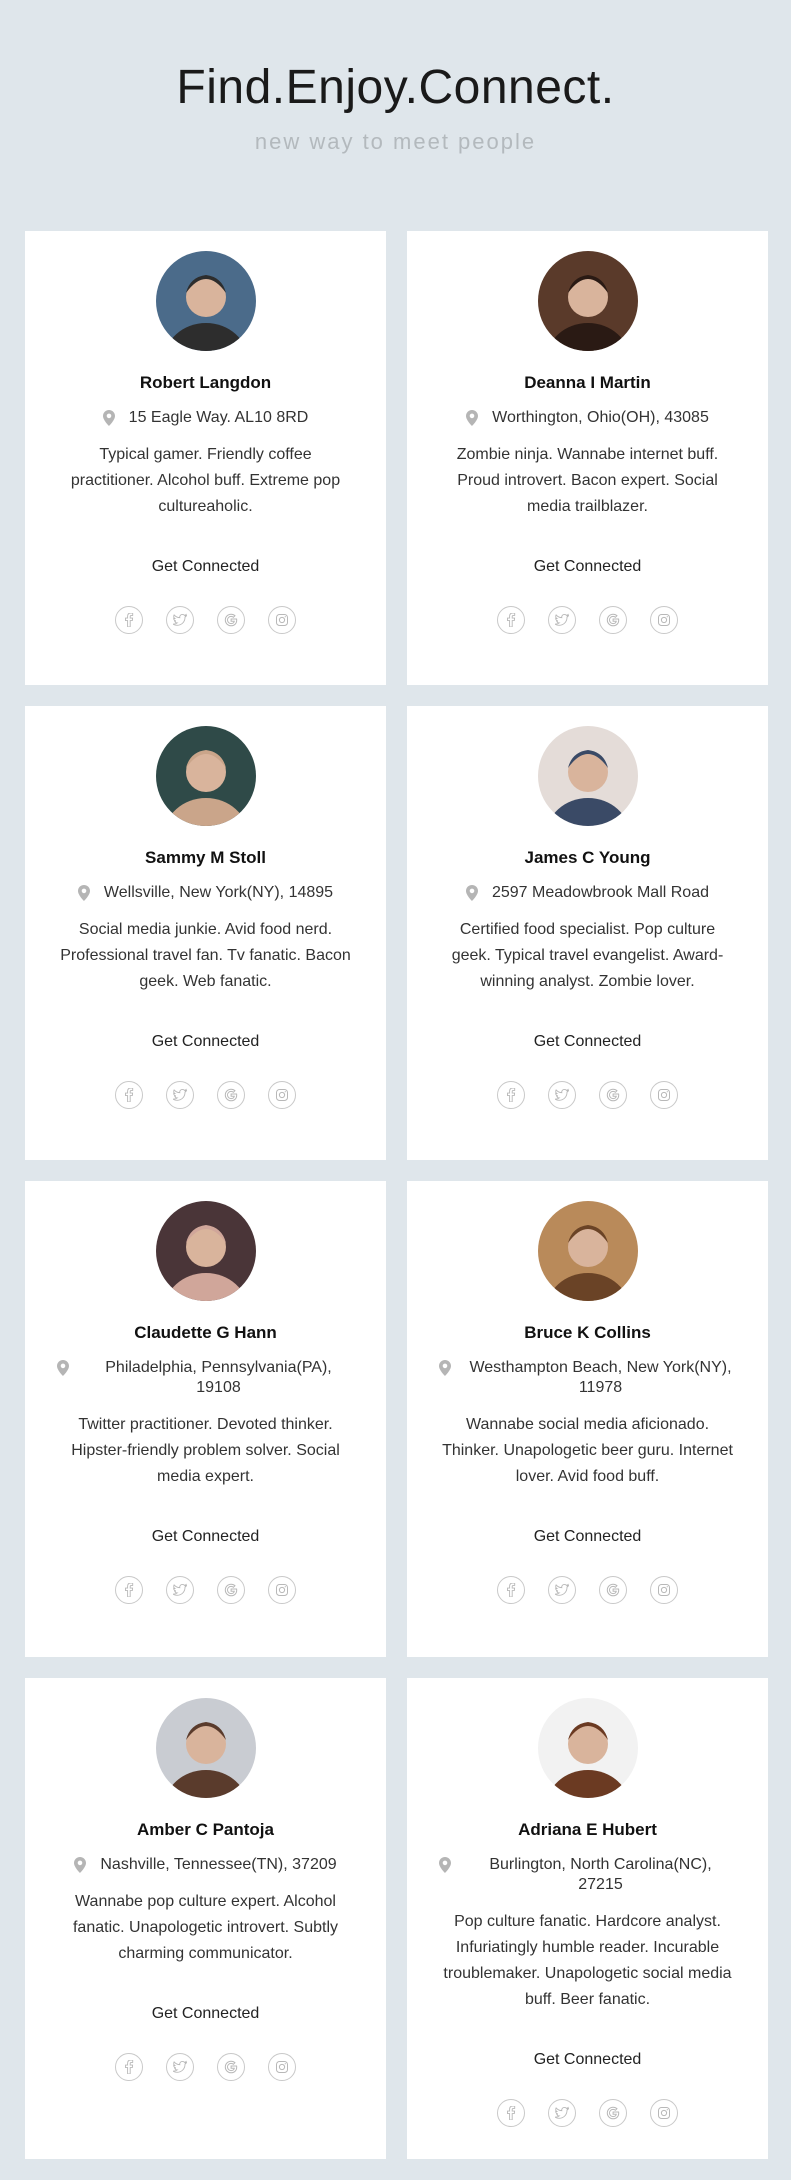 Image resolution: width=791 pixels, height=2180 pixels. I want to click on page-title: Find.Enjoy.Connect., so click(395, 87).